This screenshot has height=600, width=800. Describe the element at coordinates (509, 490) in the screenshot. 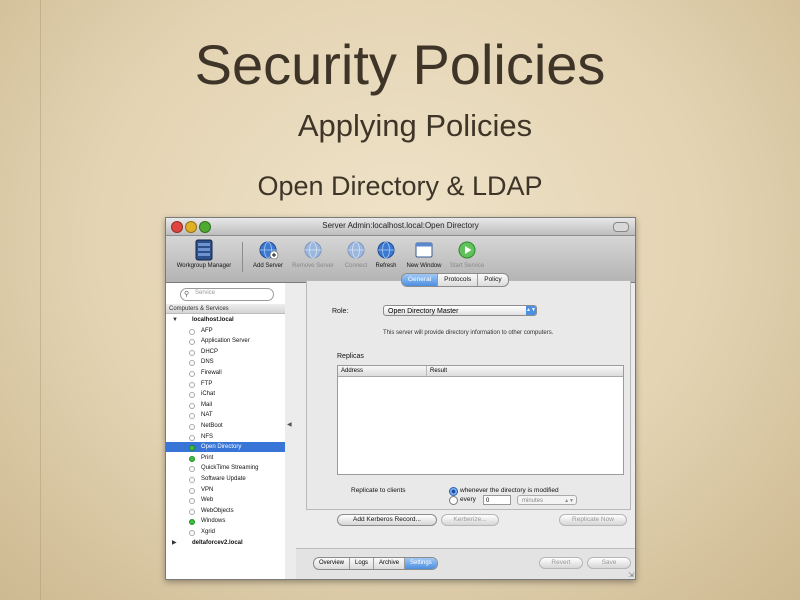

I see `radio-whenever-modified-label: whenever the directory is modified` at that location.